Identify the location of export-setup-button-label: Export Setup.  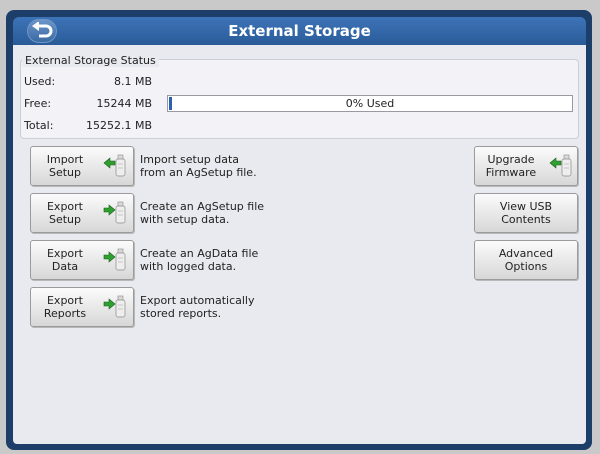
(64, 213).